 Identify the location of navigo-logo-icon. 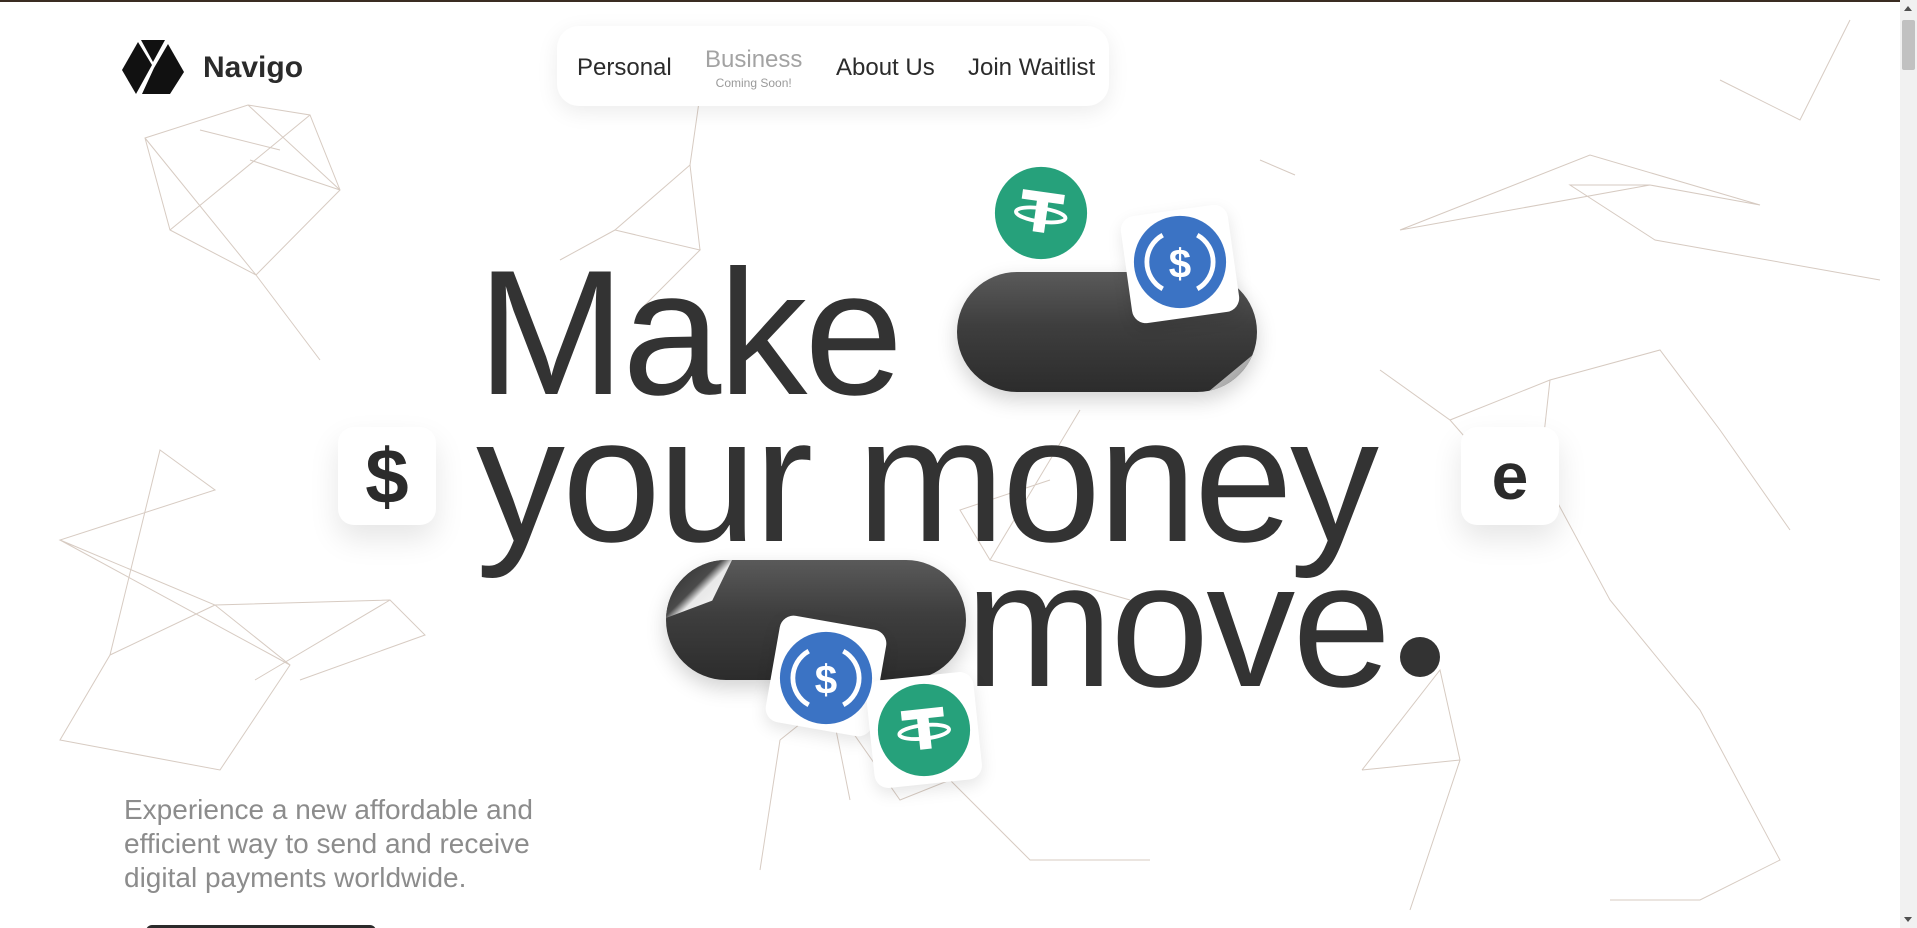
(153, 67).